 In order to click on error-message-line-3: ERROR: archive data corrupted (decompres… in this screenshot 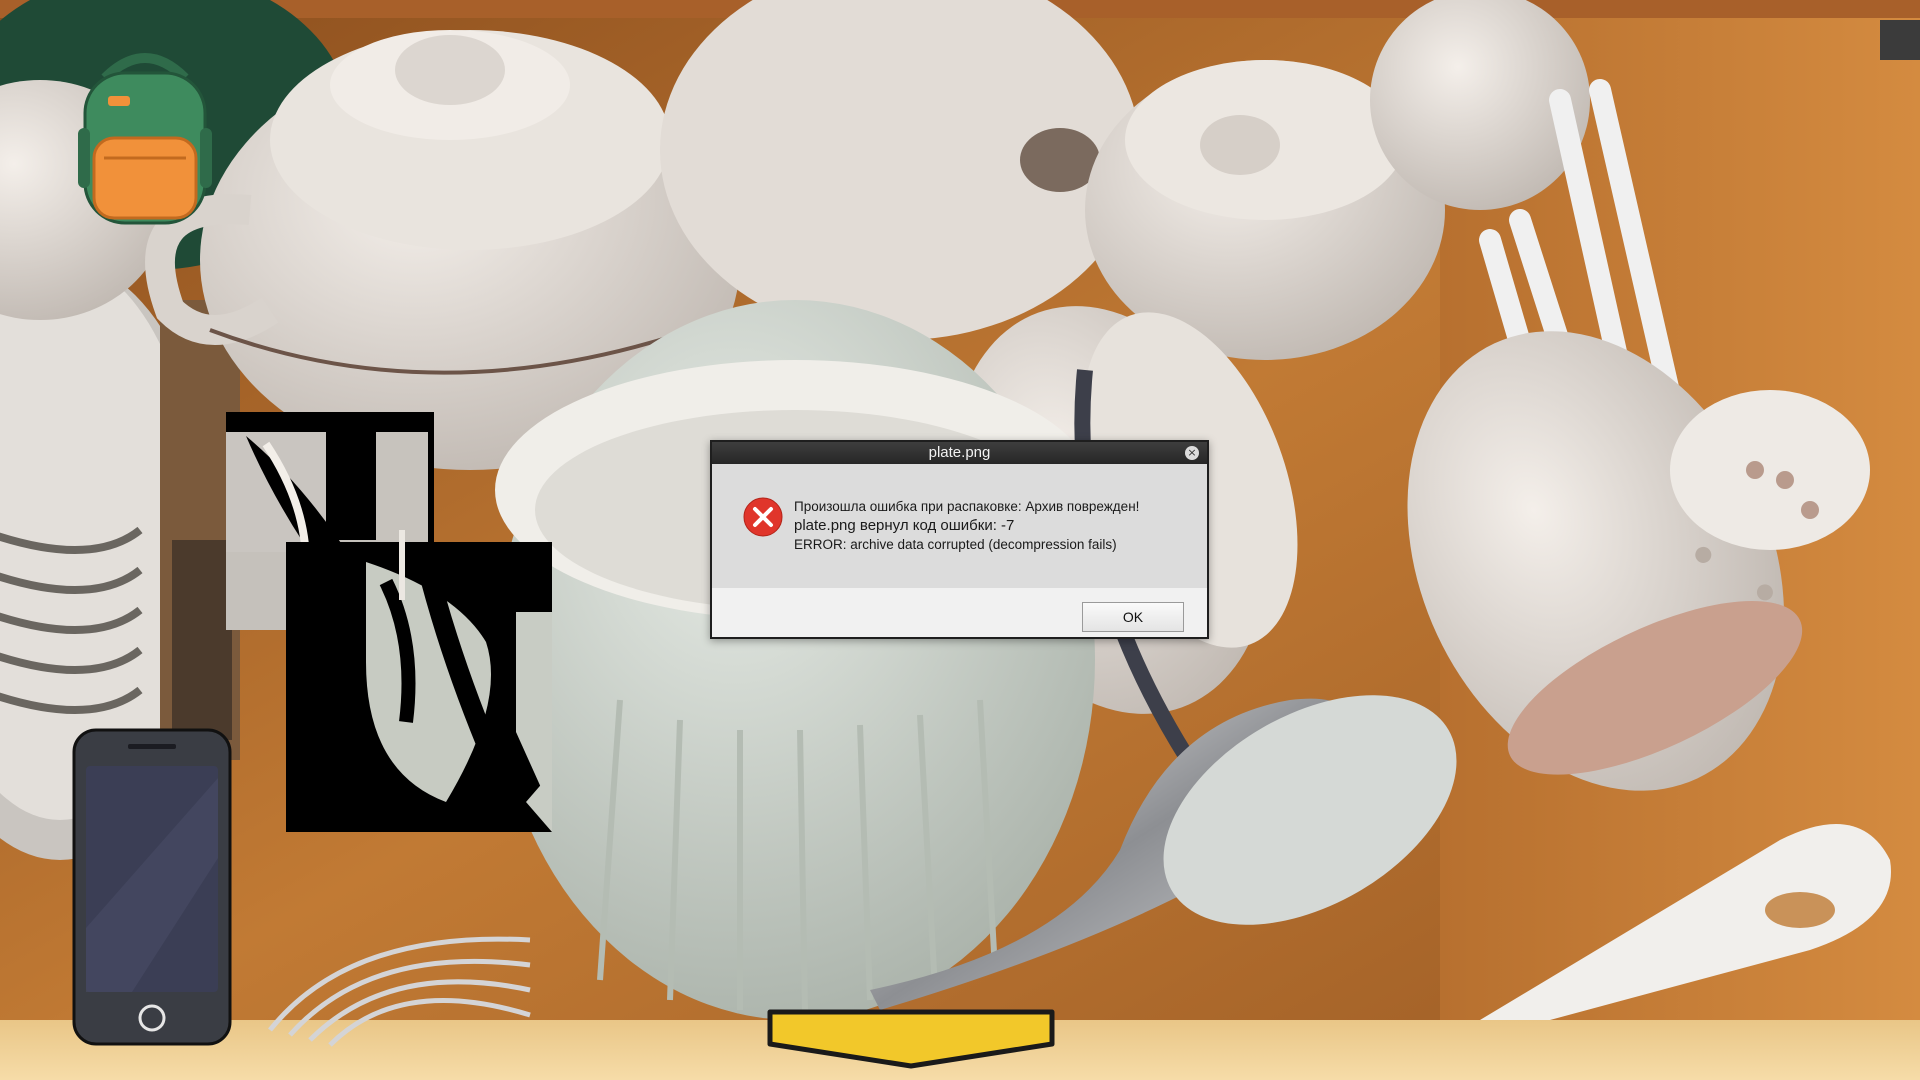, I will do `click(955, 544)`.